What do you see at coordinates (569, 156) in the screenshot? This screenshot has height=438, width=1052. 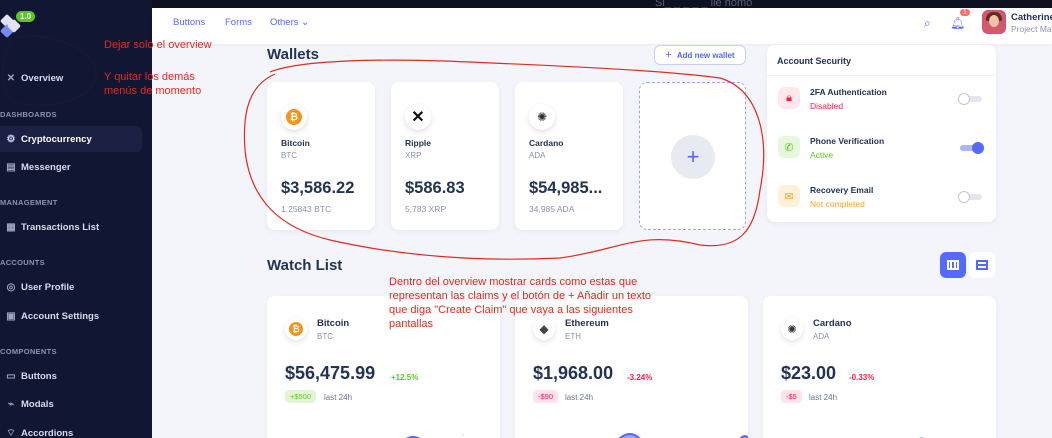 I see `wallet-card-cardano: ✺ Cardano ADA $54,985... 34,985 ADA` at bounding box center [569, 156].